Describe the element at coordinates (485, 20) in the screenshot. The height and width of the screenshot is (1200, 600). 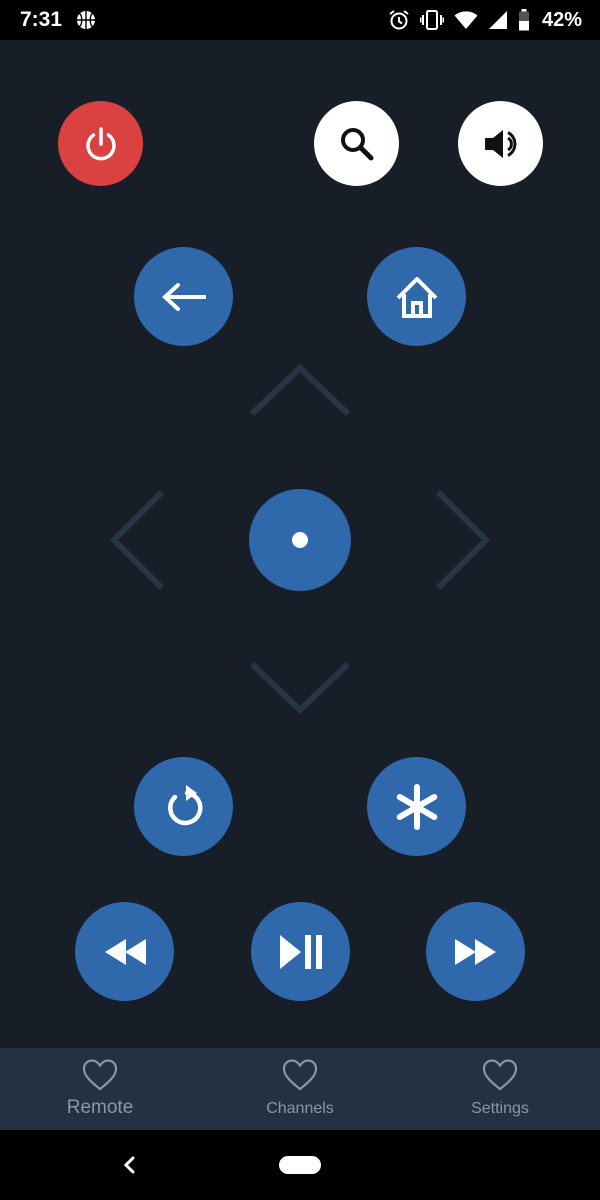
I see `status-icons: 42%` at that location.